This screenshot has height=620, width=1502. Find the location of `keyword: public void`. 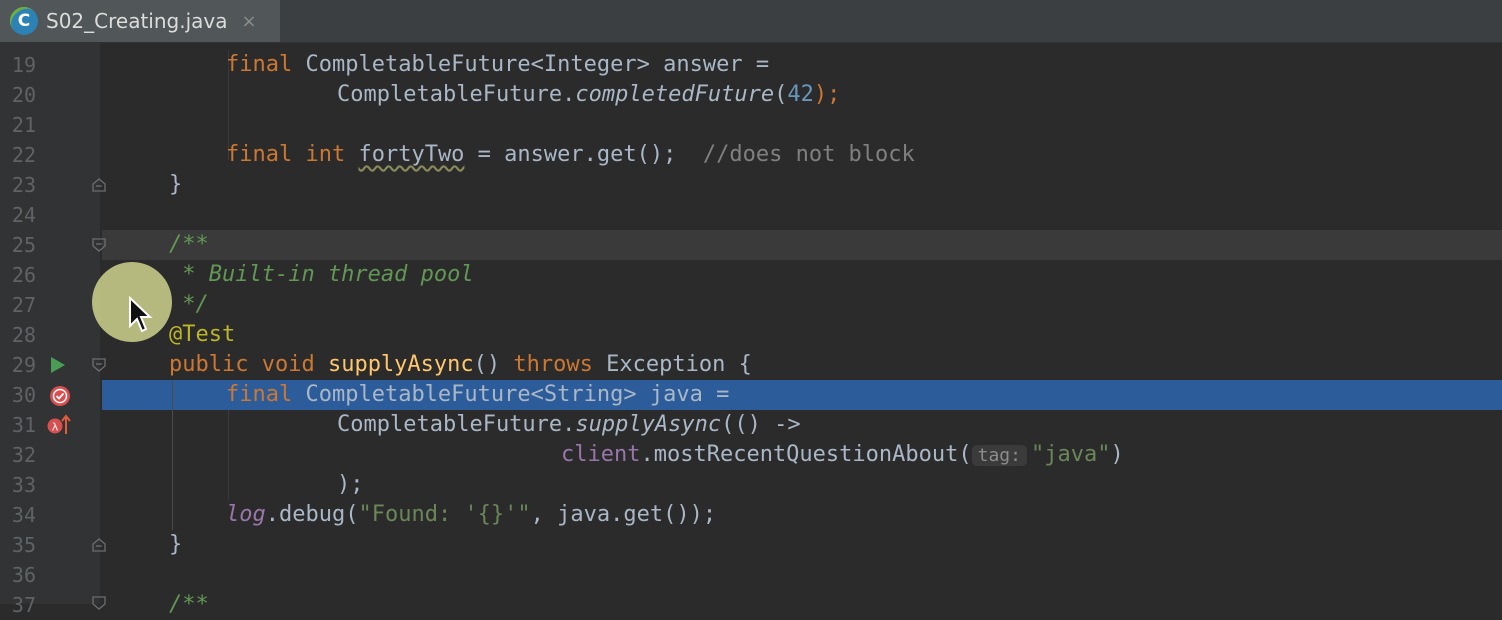

keyword: public void is located at coordinates (242, 364).